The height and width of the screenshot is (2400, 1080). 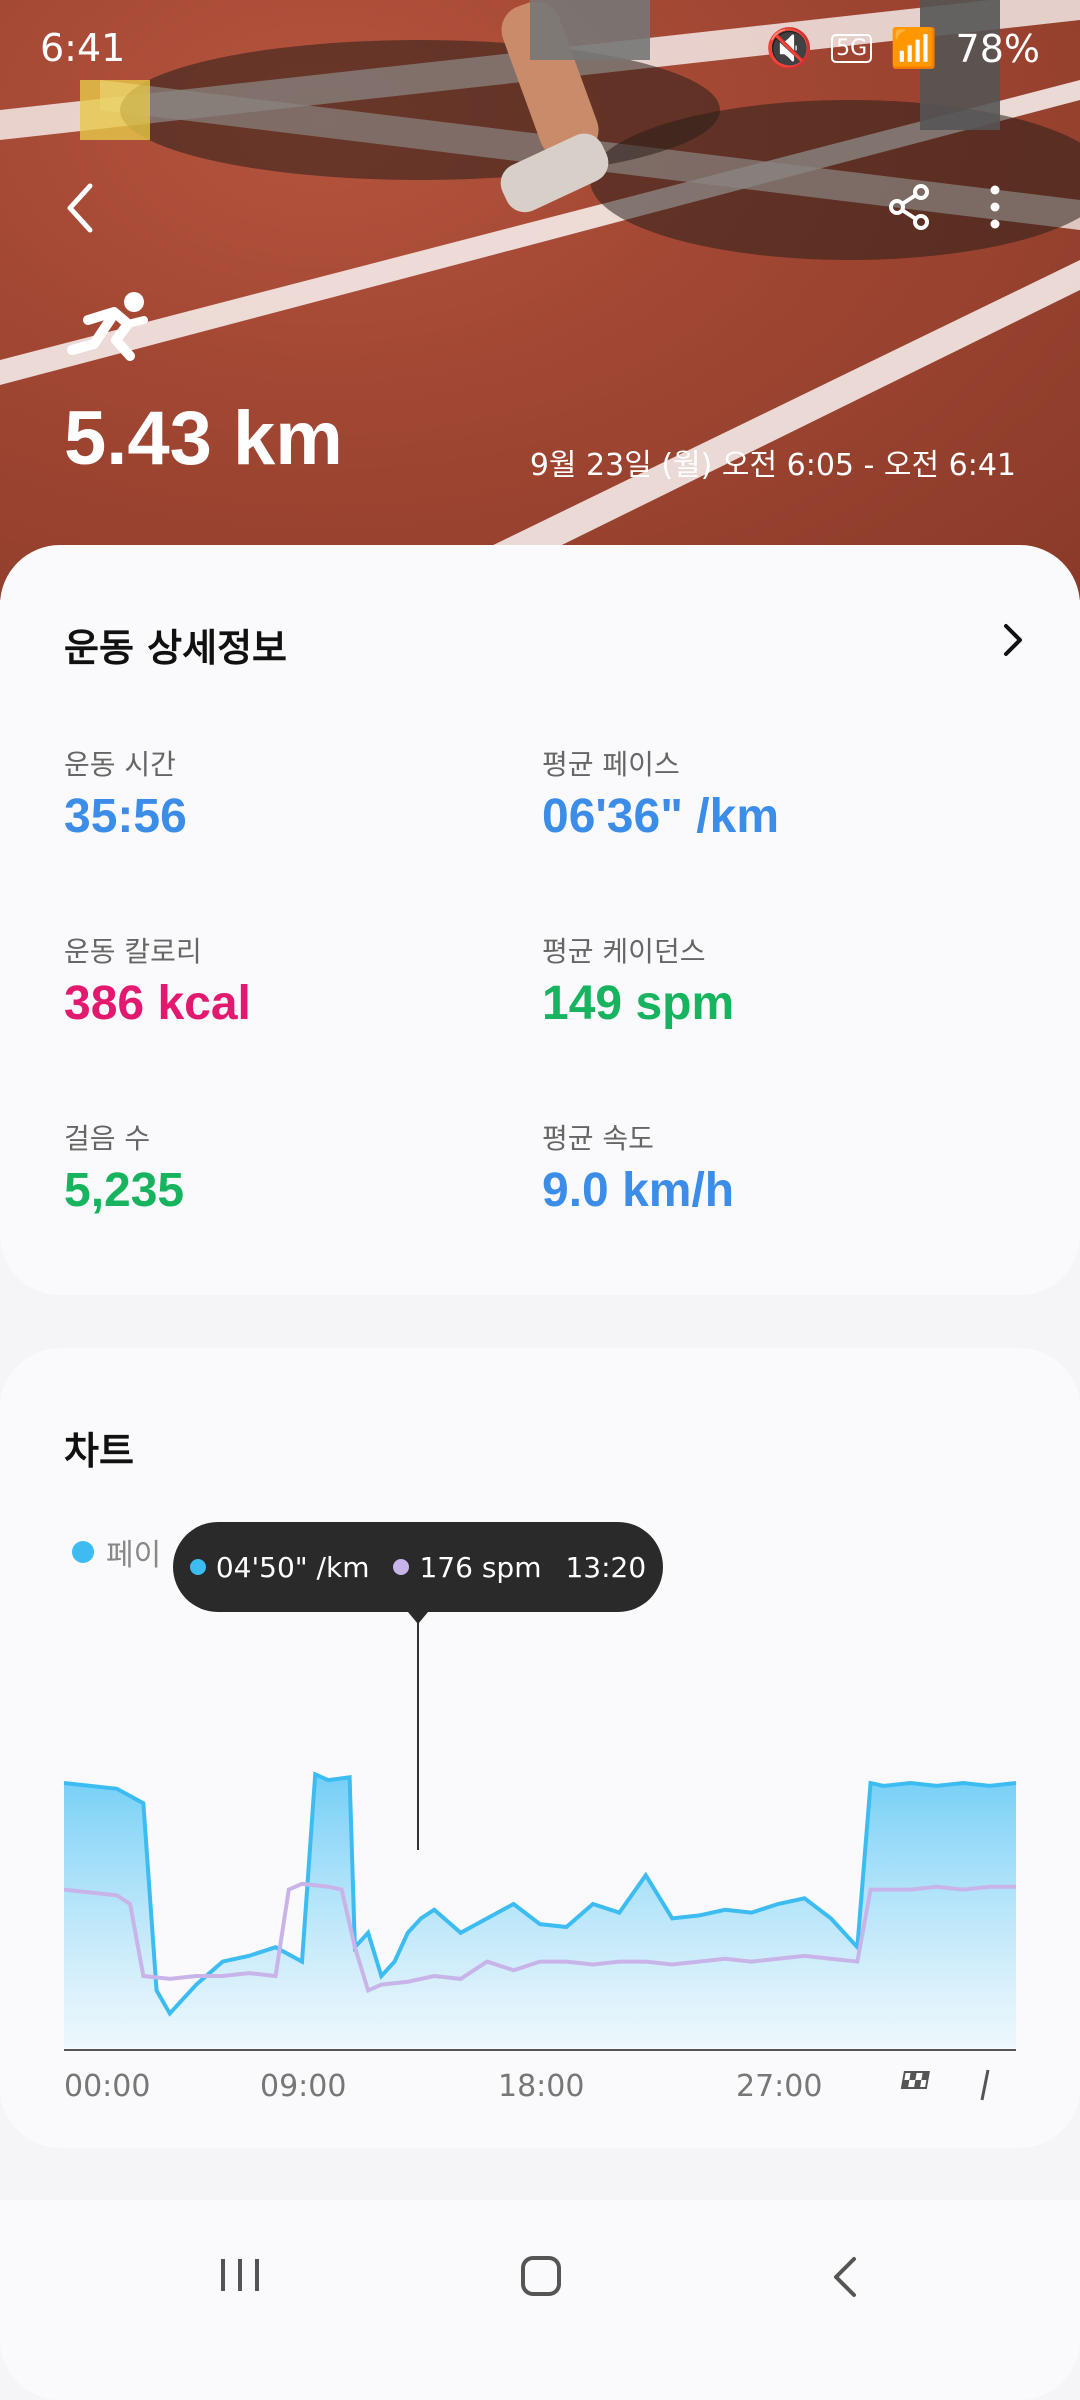 I want to click on metric-label: 평균 케이던스, so click(x=624, y=951).